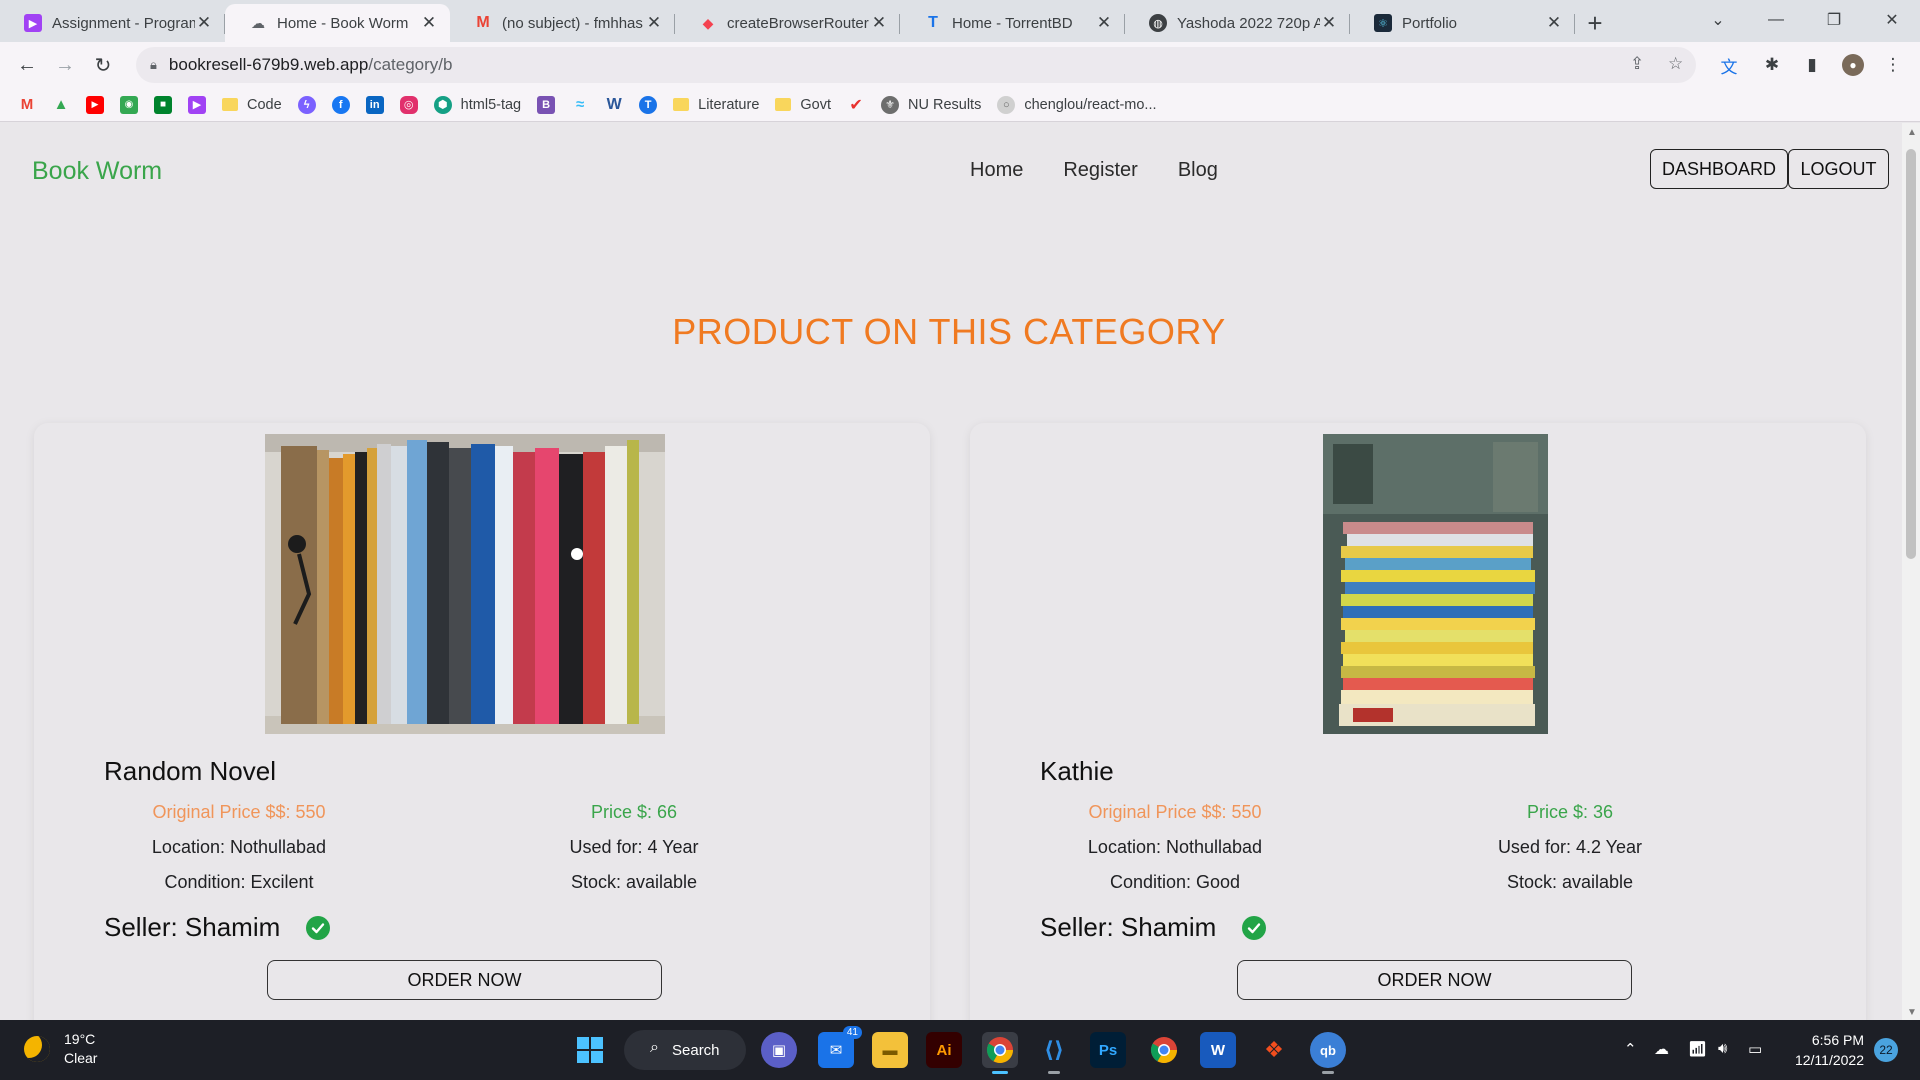 This screenshot has width=1920, height=1080. I want to click on illustrator-icon: Ai, so click(944, 1050).